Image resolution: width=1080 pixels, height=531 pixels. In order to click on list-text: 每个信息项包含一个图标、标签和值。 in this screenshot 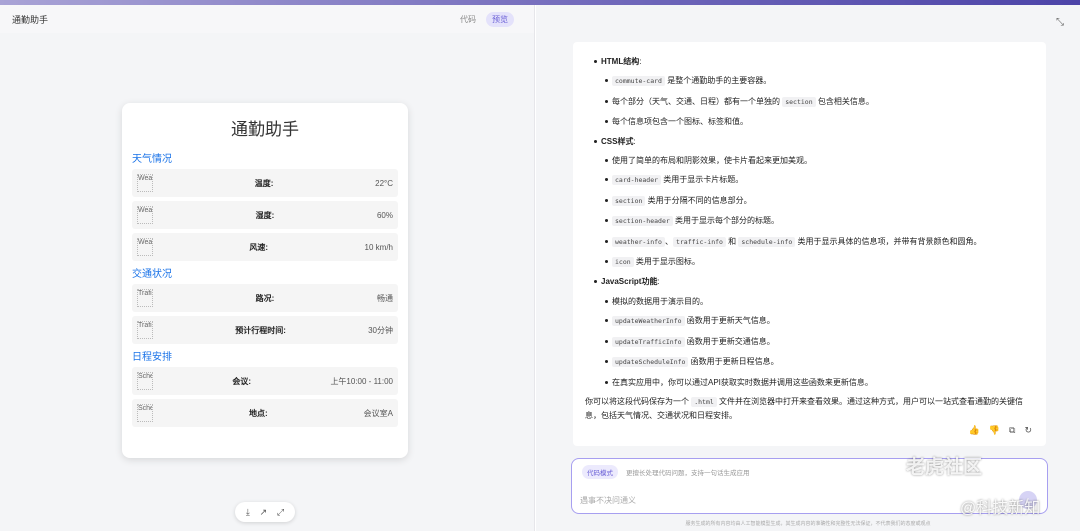, I will do `click(680, 122)`.